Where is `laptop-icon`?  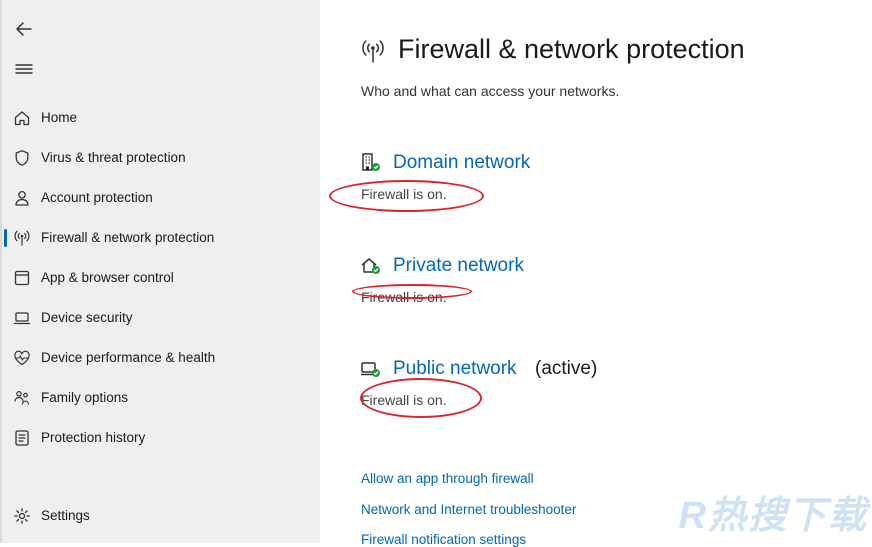 laptop-icon is located at coordinates (22, 318).